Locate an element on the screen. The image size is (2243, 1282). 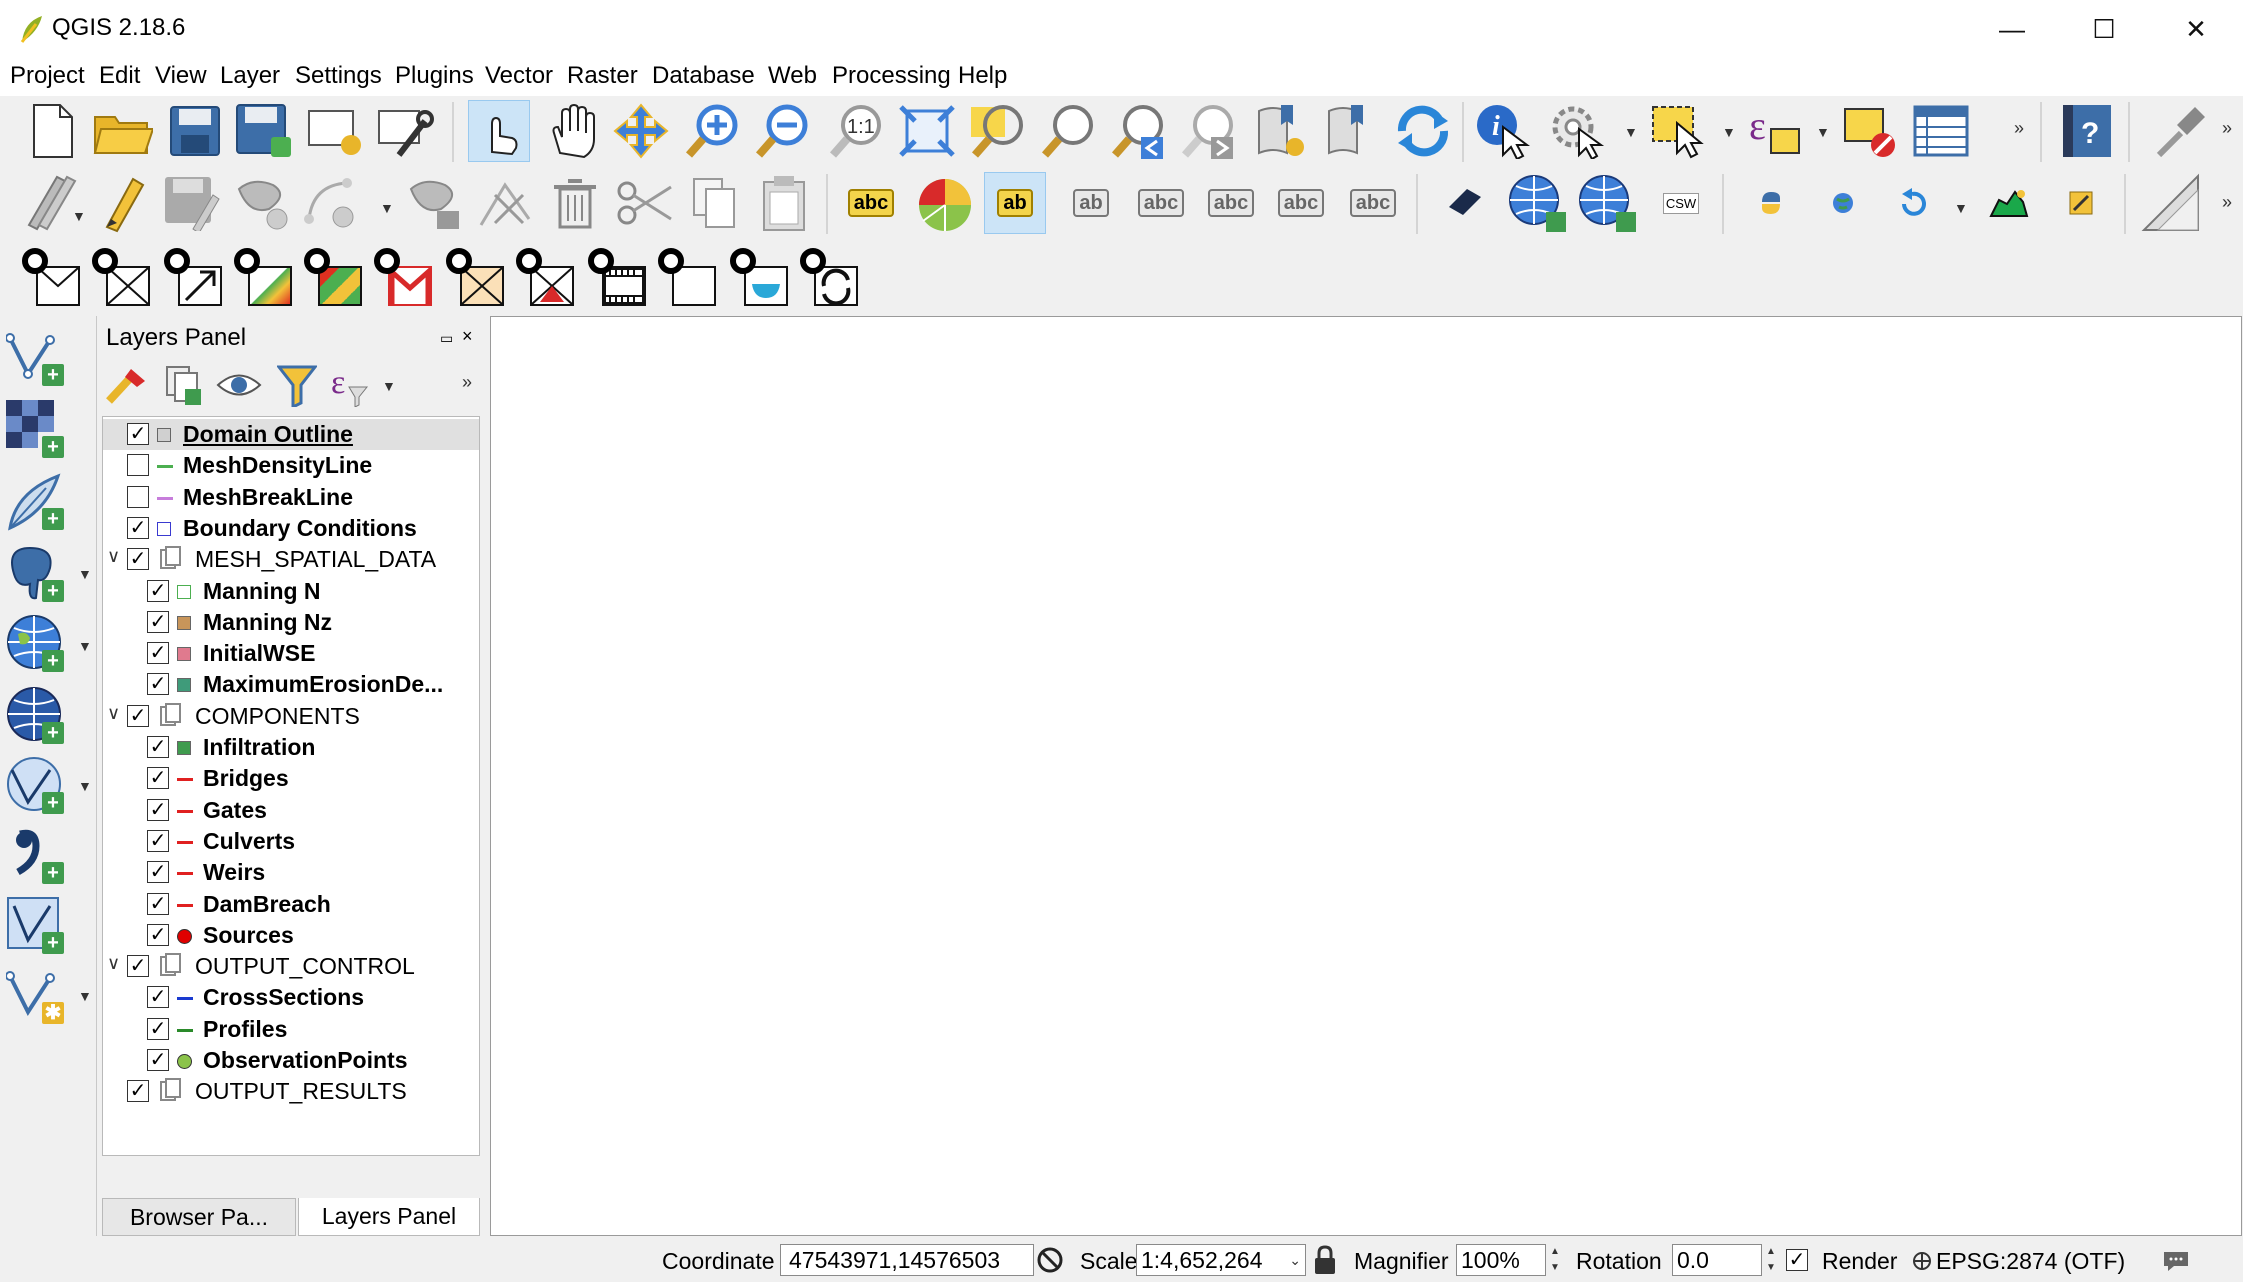
action-dropdown-icon: ▼ is located at coordinates (1631, 132).